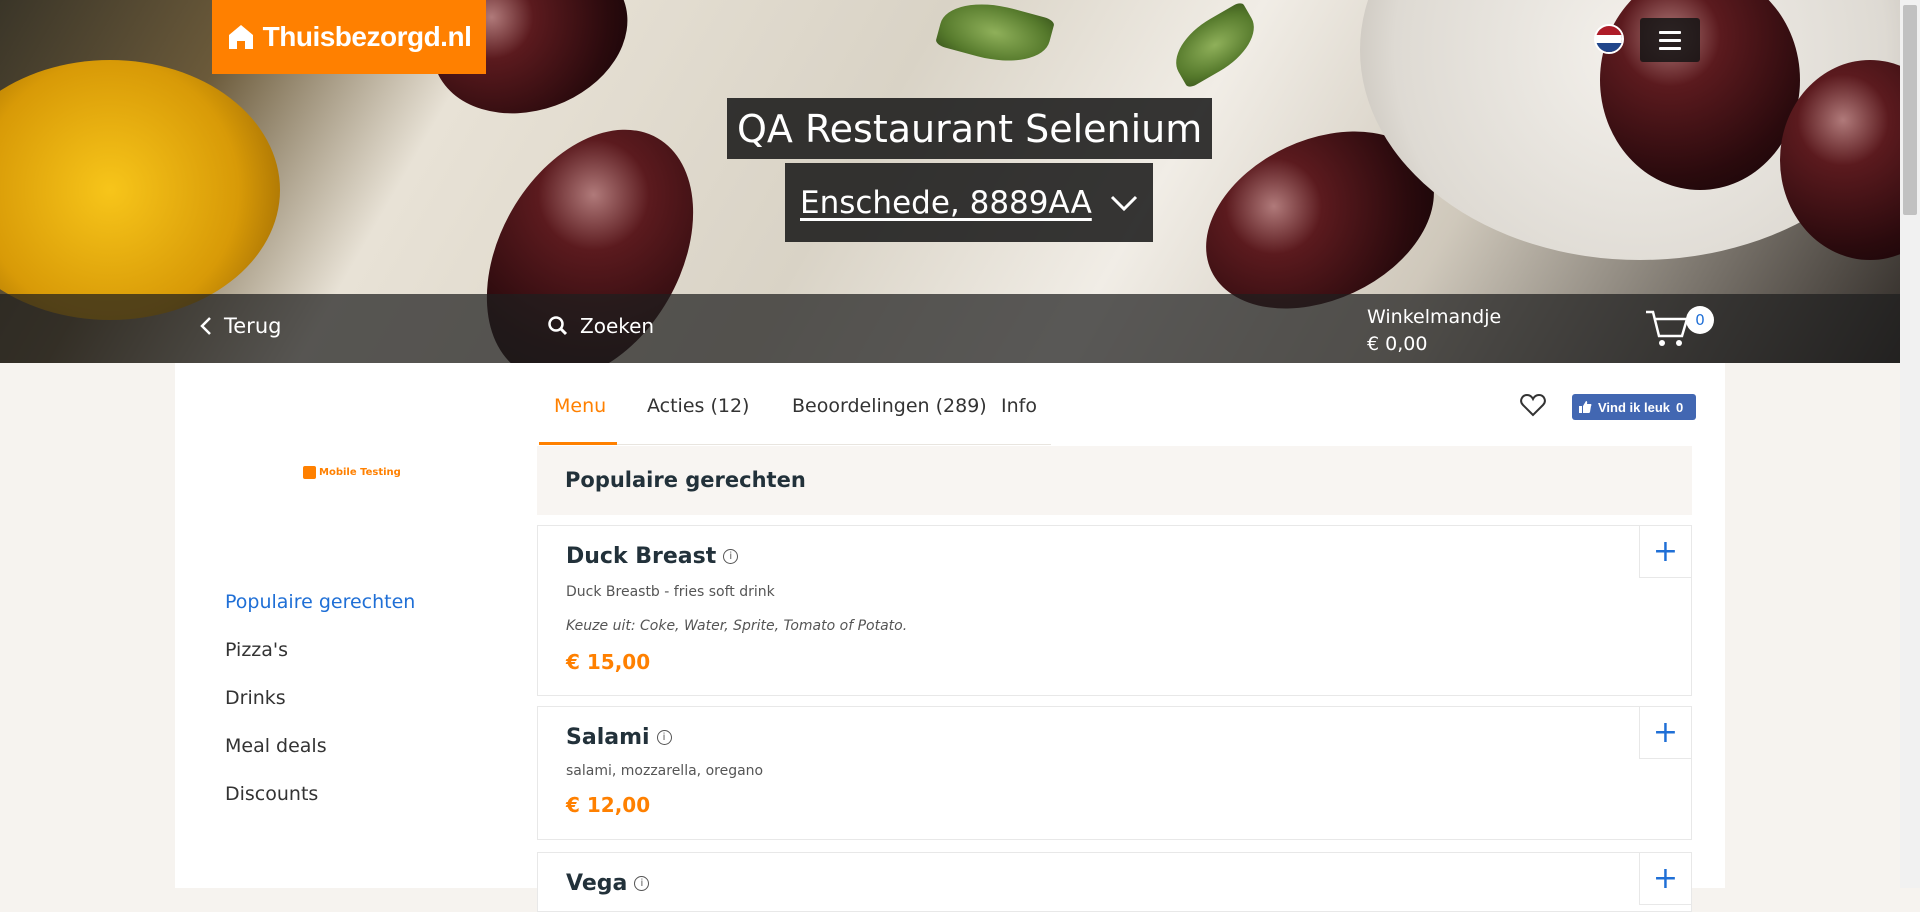  I want to click on thumbs-up-icon, so click(1585, 407).